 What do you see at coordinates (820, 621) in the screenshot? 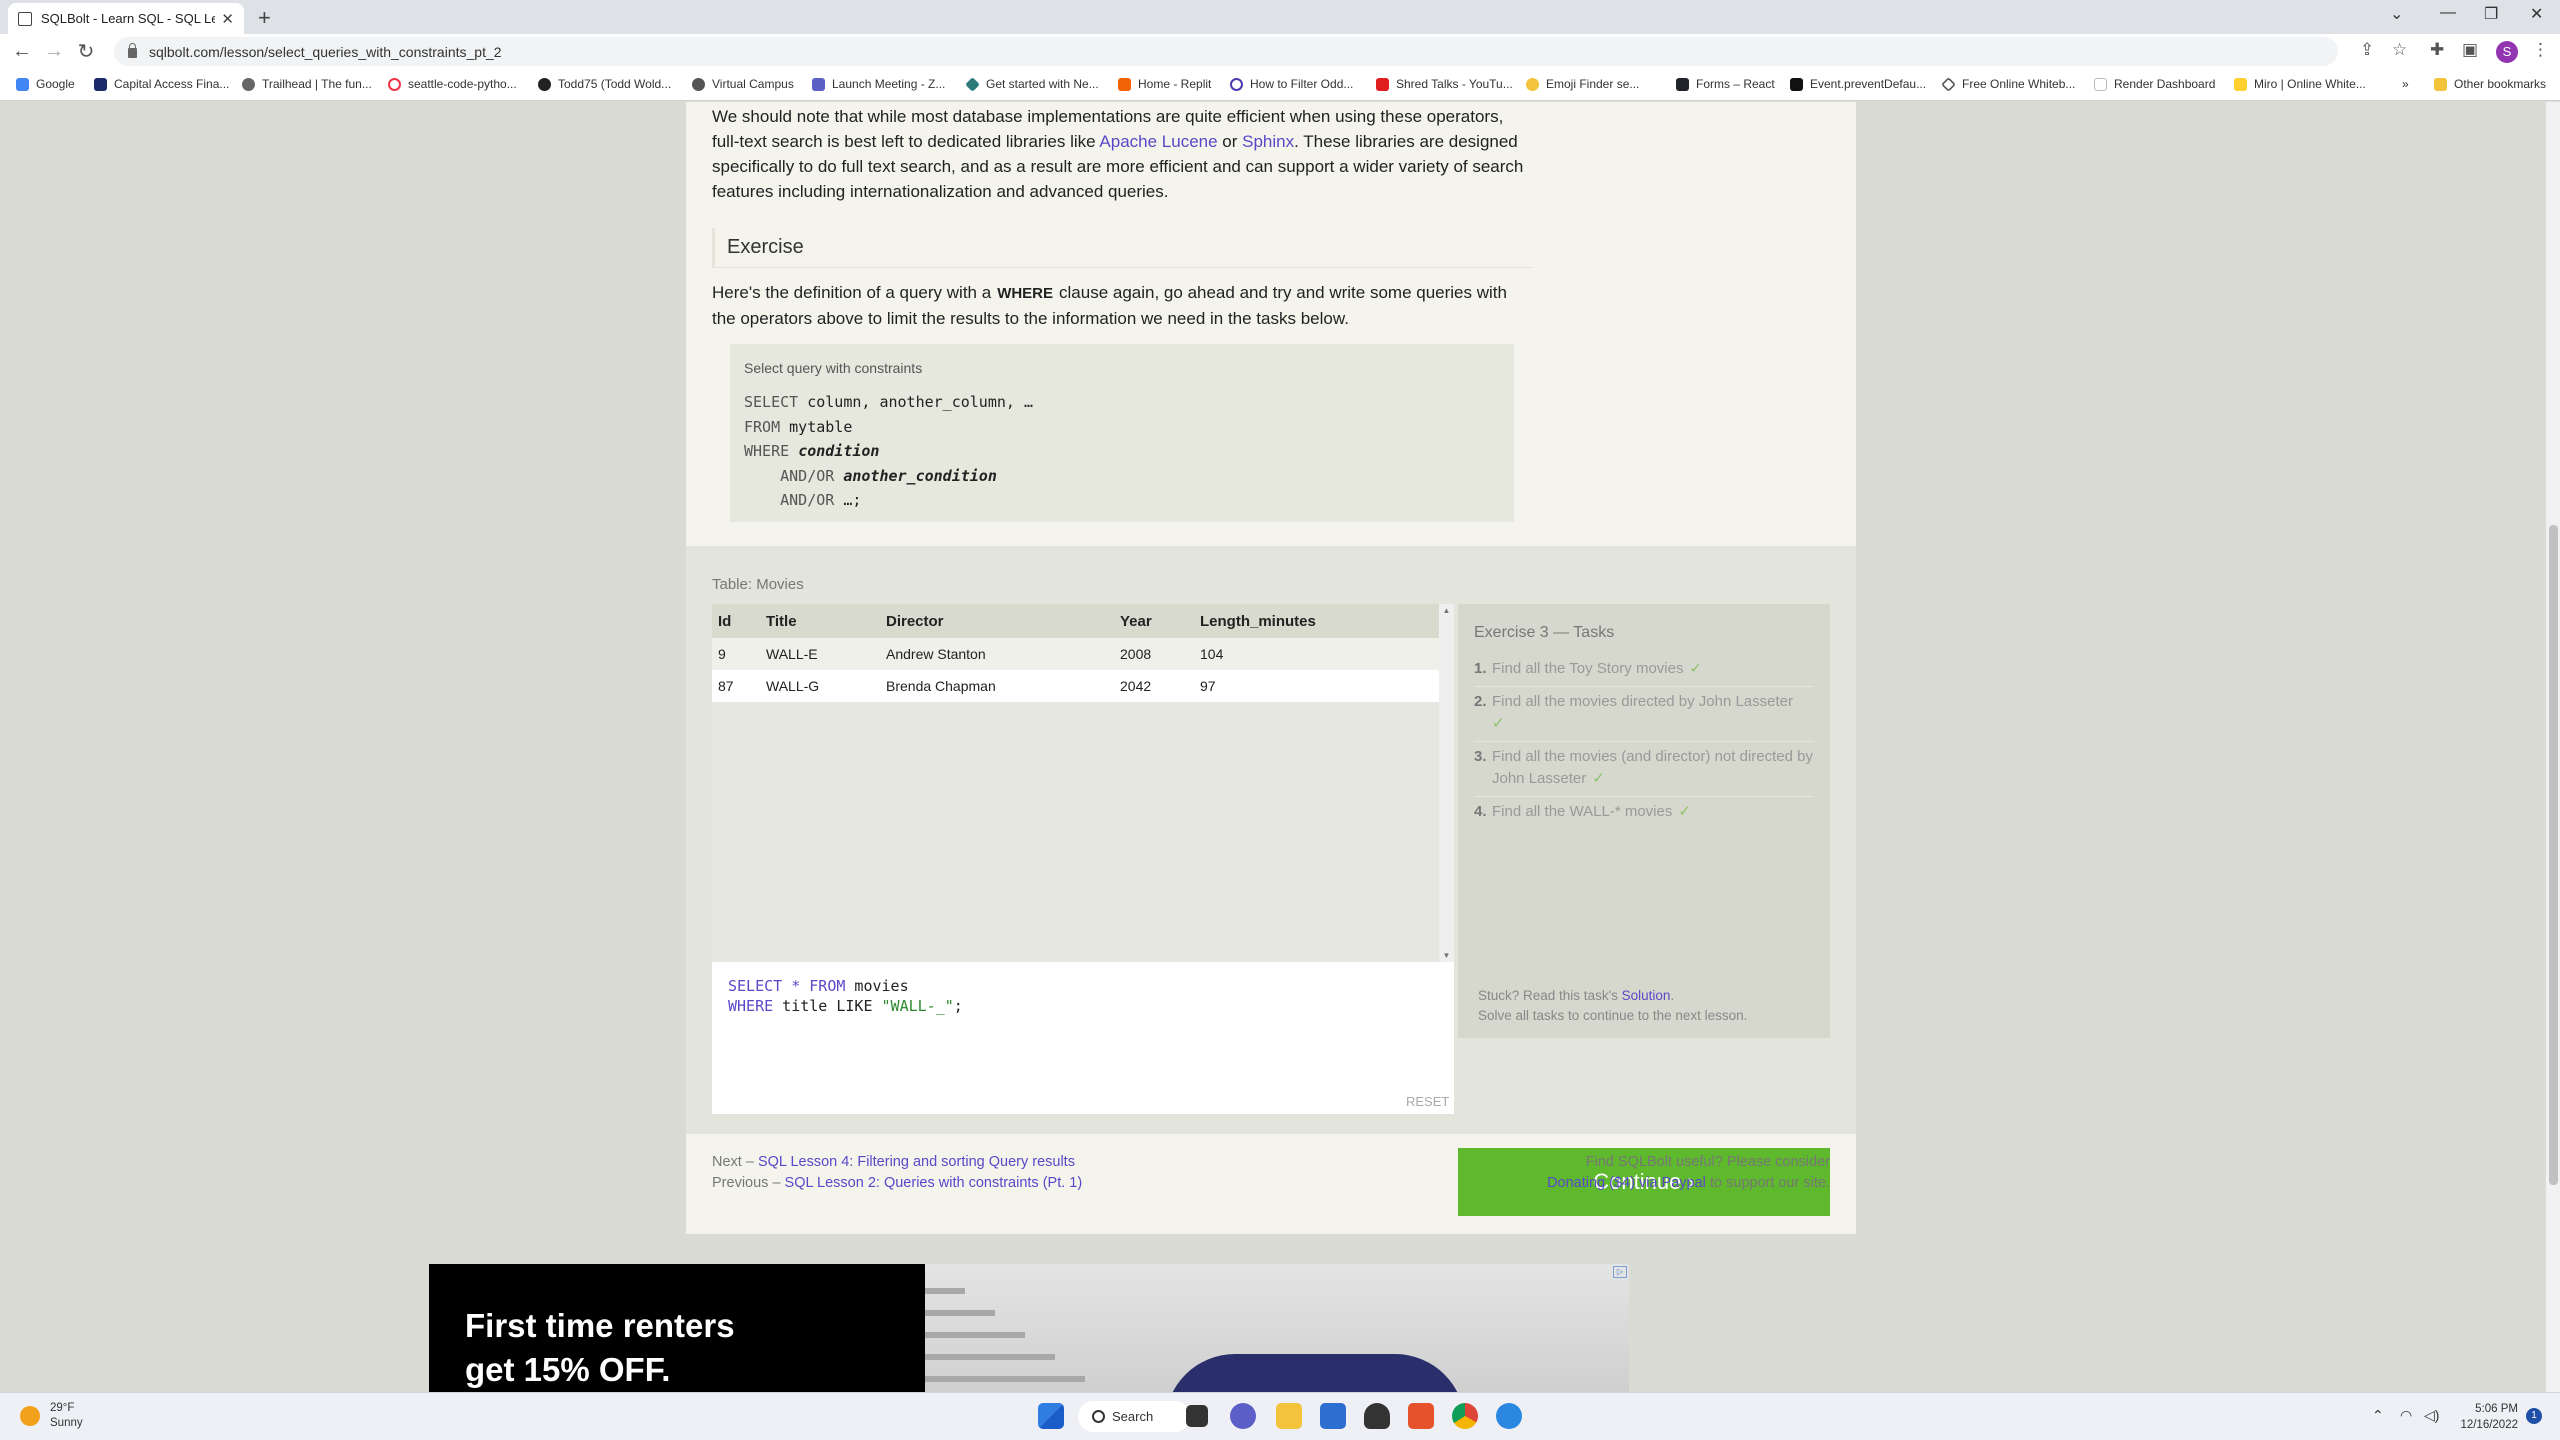
I see `column-header: Title` at bounding box center [820, 621].